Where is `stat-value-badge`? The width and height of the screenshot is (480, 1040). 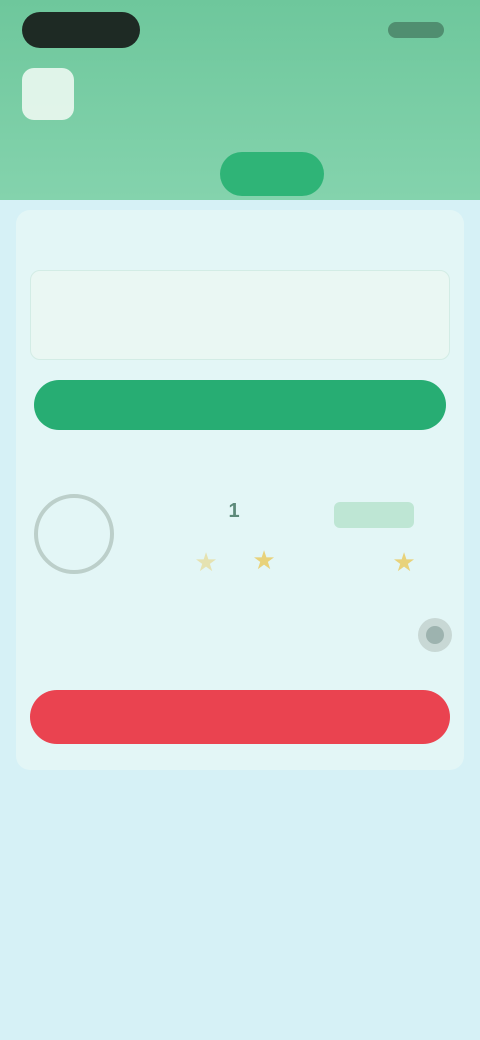
stat-value-badge is located at coordinates (374, 515).